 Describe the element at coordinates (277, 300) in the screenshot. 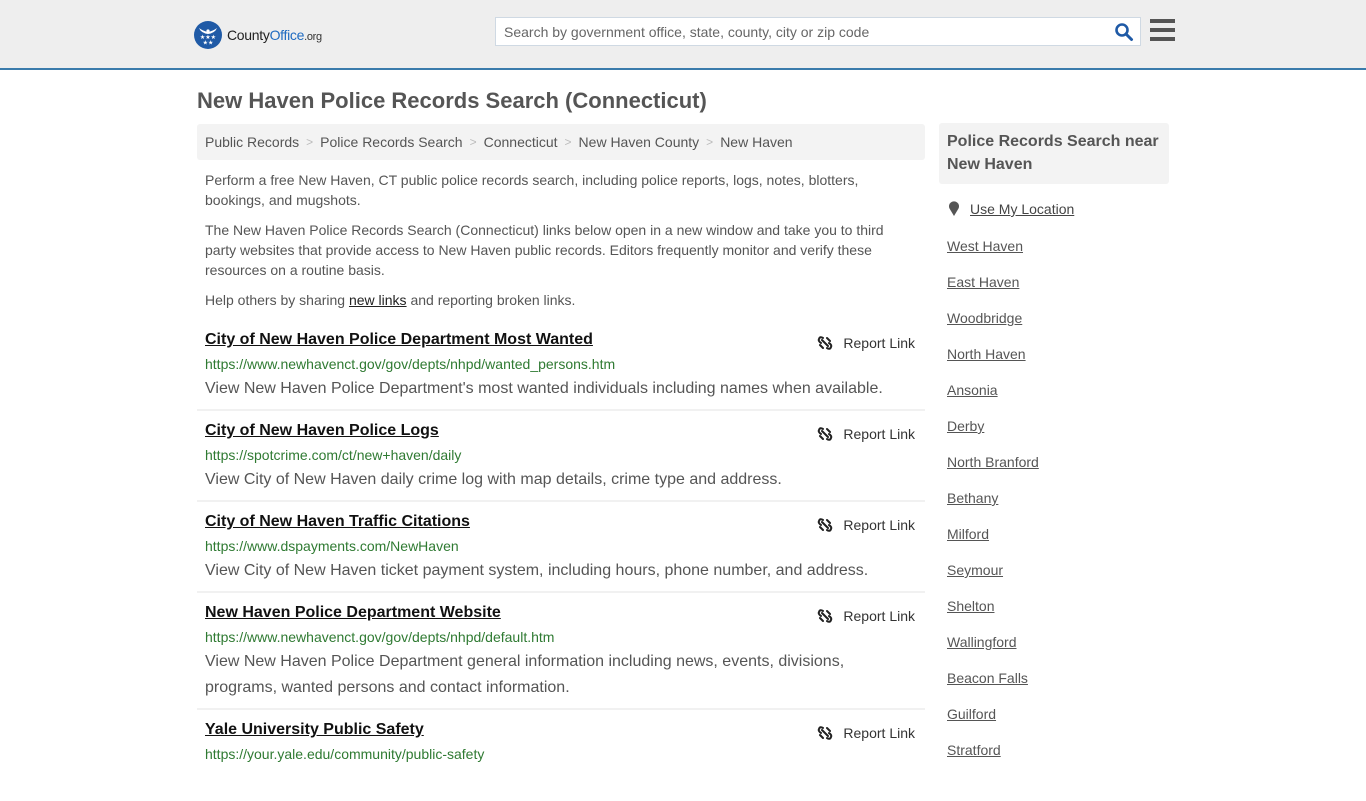

I see `intro-text: Help others by sharing` at that location.